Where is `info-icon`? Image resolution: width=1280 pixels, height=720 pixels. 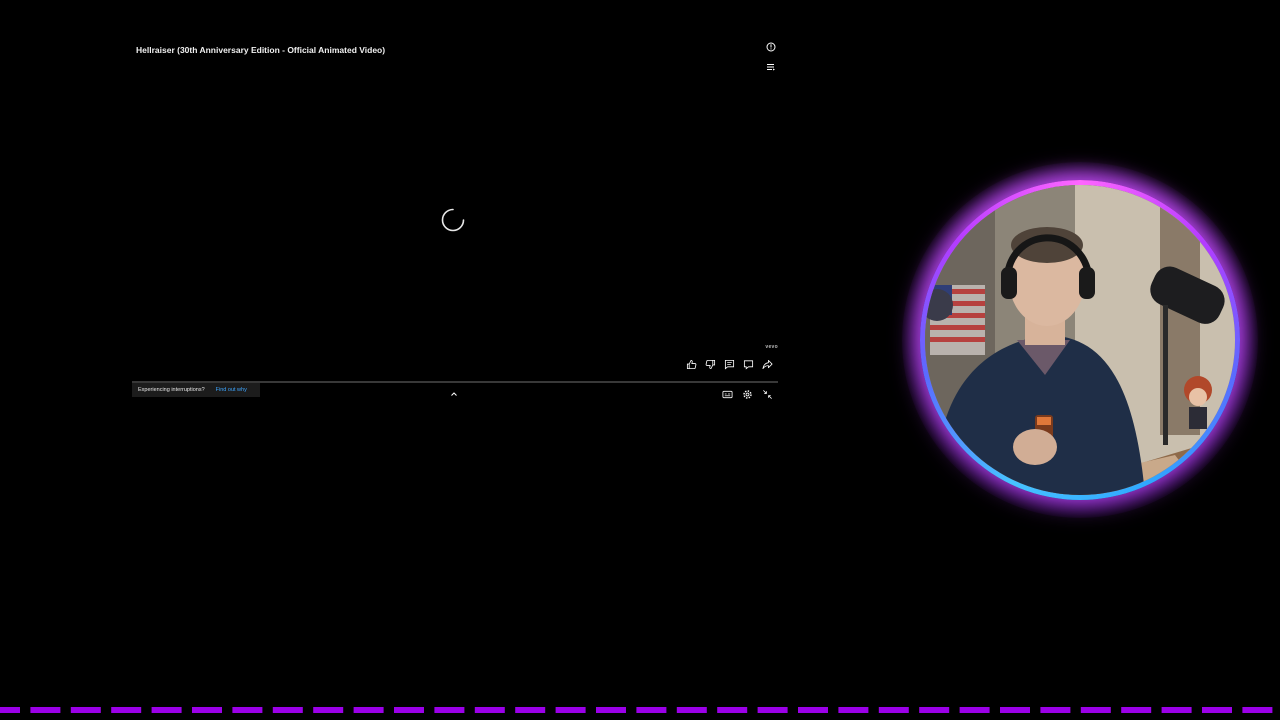 info-icon is located at coordinates (771, 47).